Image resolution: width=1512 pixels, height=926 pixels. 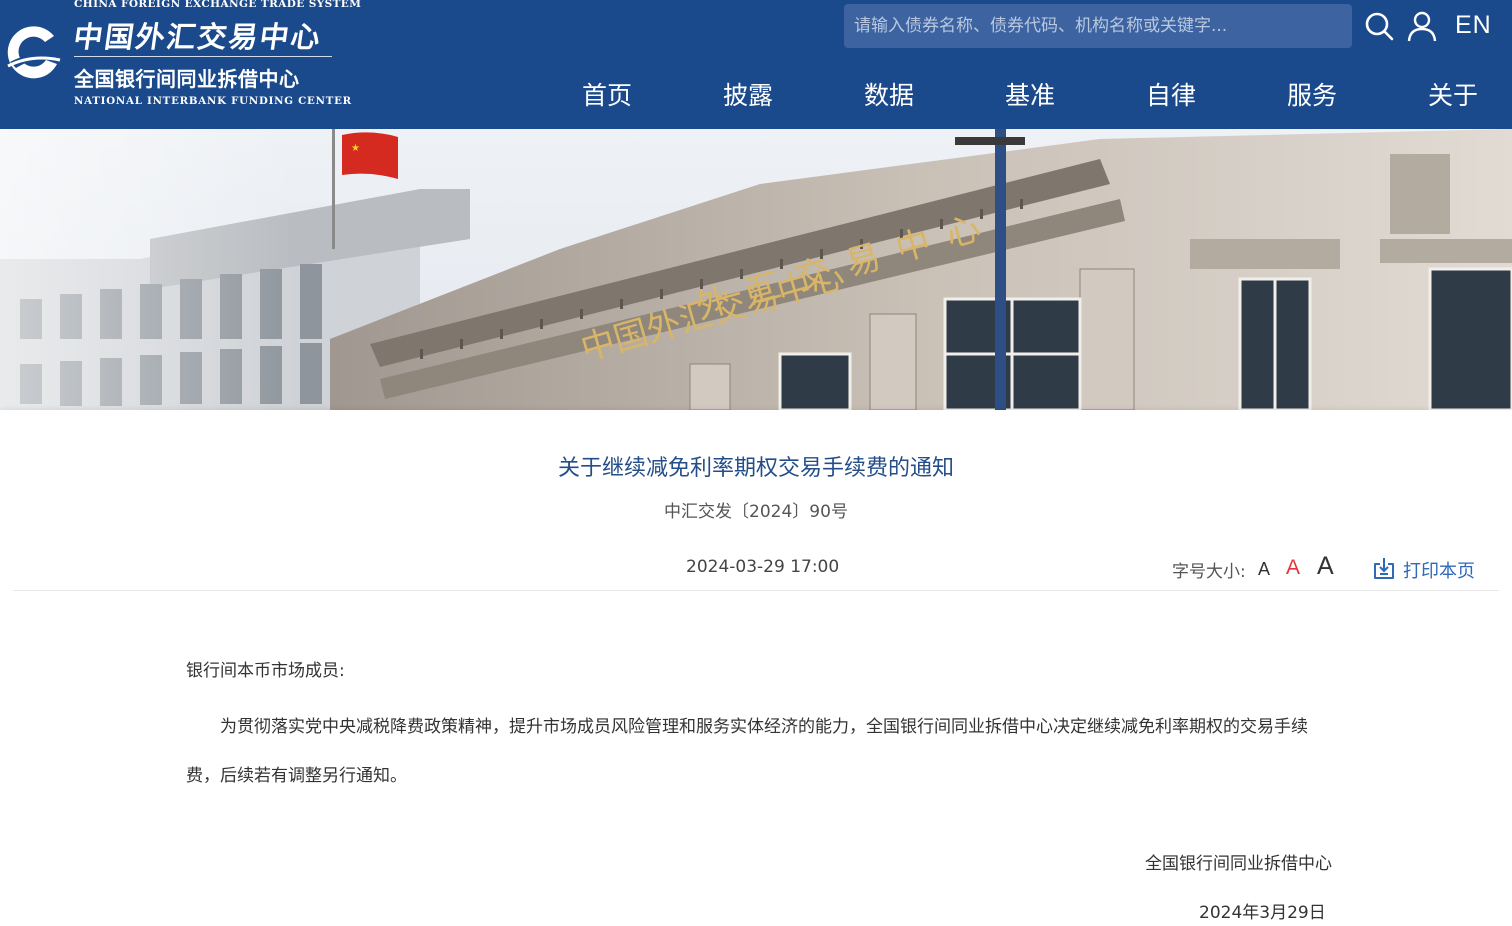 What do you see at coordinates (1262, 913) in the screenshot?
I see `article-sign-date: 2024年3月29日` at bounding box center [1262, 913].